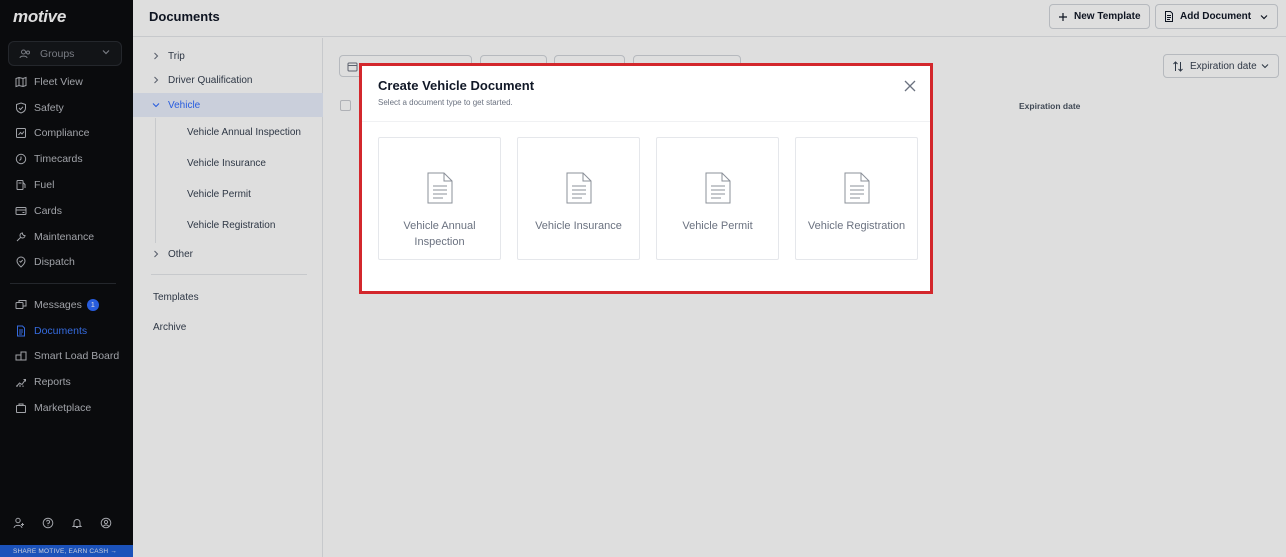  I want to click on document-type-card-vehicle-registration: Vehicle Registration, so click(856, 198).